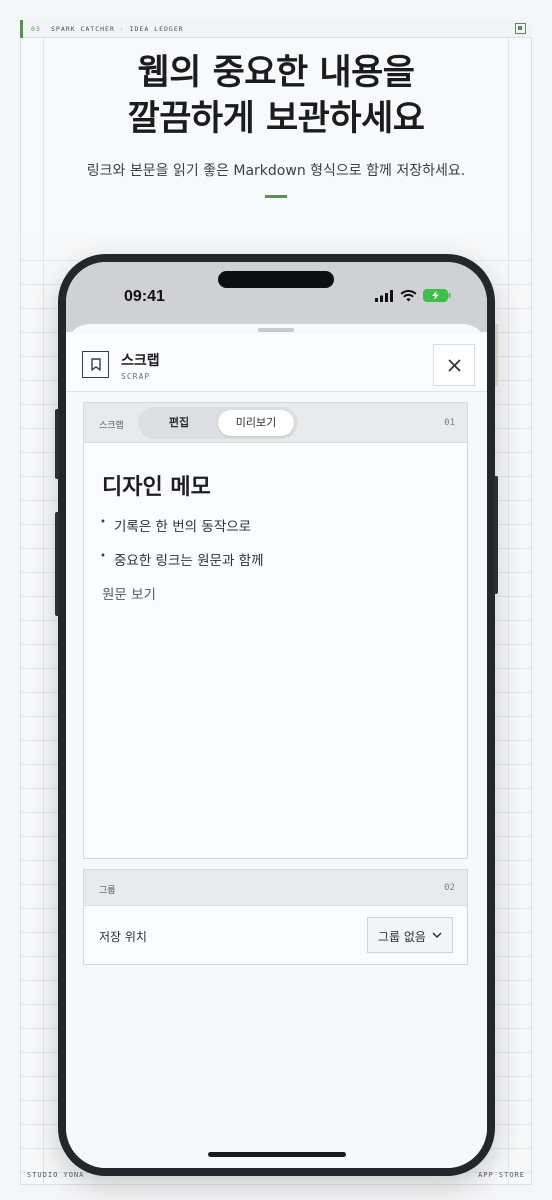 The height and width of the screenshot is (1200, 552). Describe the element at coordinates (123, 937) in the screenshot. I see `save-location-label: 저장 위치` at that location.